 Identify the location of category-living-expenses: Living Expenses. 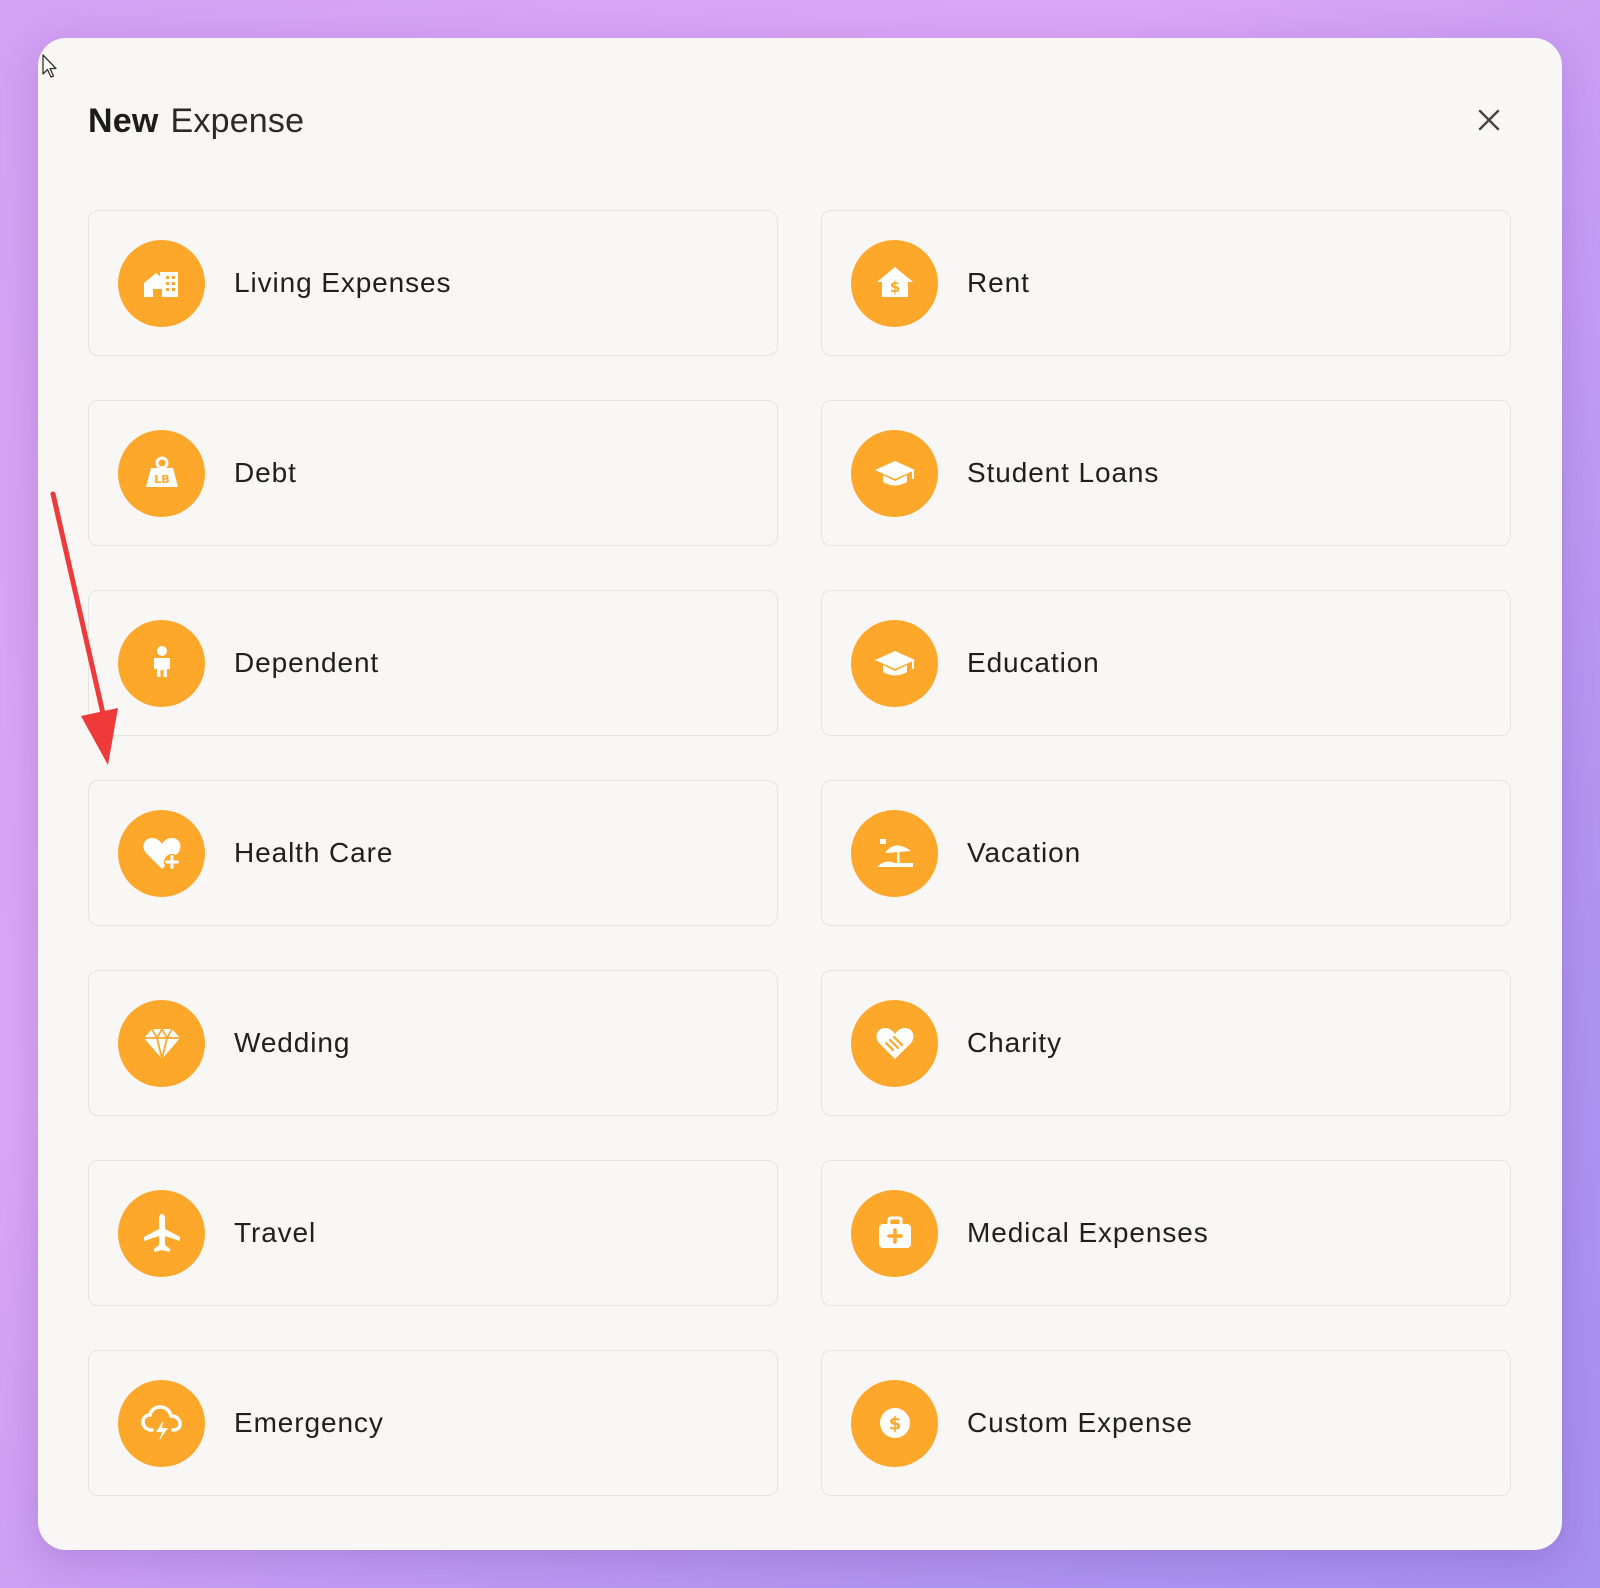
(433, 283).